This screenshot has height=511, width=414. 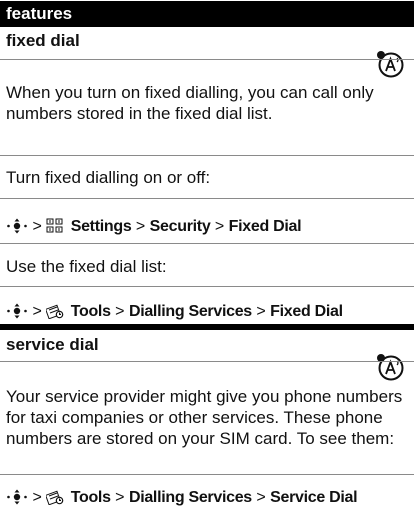 What do you see at coordinates (108, 177) in the screenshot?
I see `fixed-dial-toggle-label: Turn fixed dialling on or off:` at bounding box center [108, 177].